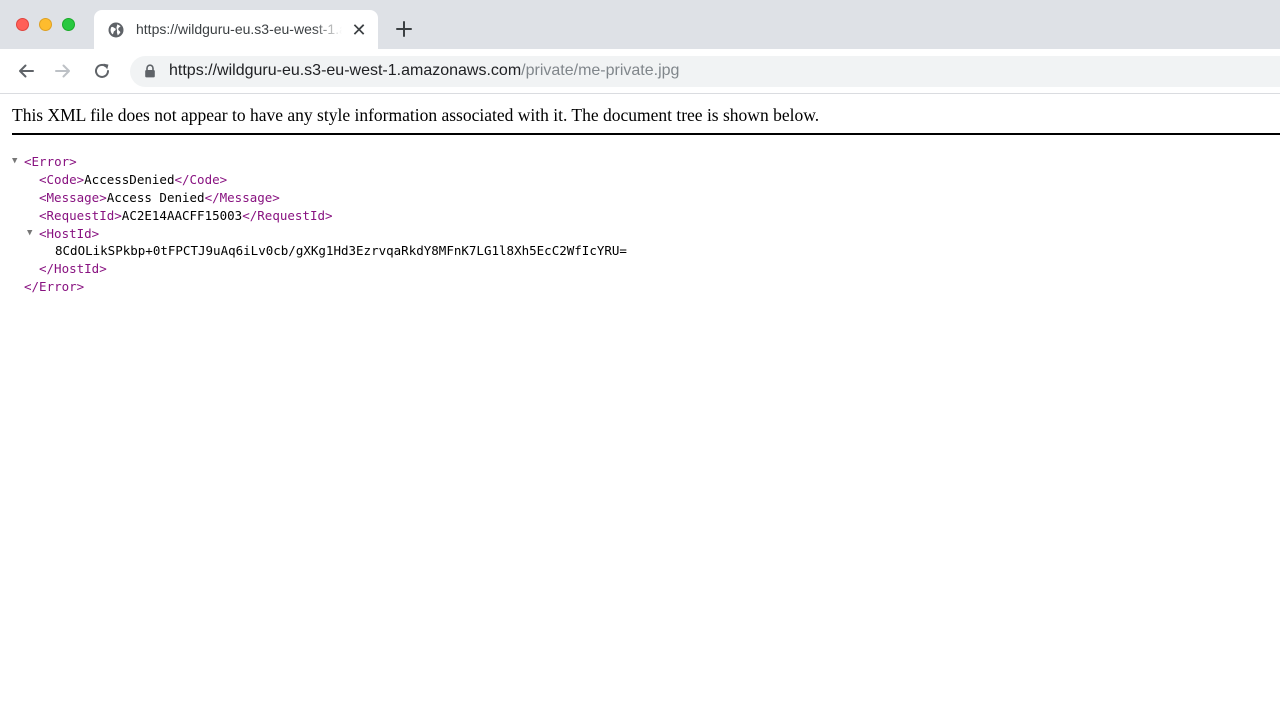 This screenshot has width=1280, height=720. Describe the element at coordinates (73, 269) in the screenshot. I see `xml-tag: </HostId>` at that location.